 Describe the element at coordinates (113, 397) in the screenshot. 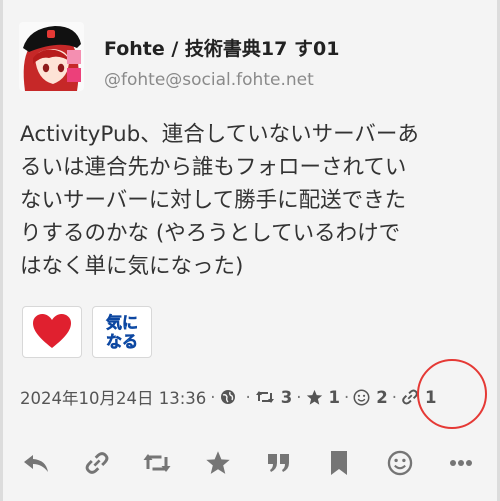

I see `timestamp: 2024年10月24日 13:36` at that location.